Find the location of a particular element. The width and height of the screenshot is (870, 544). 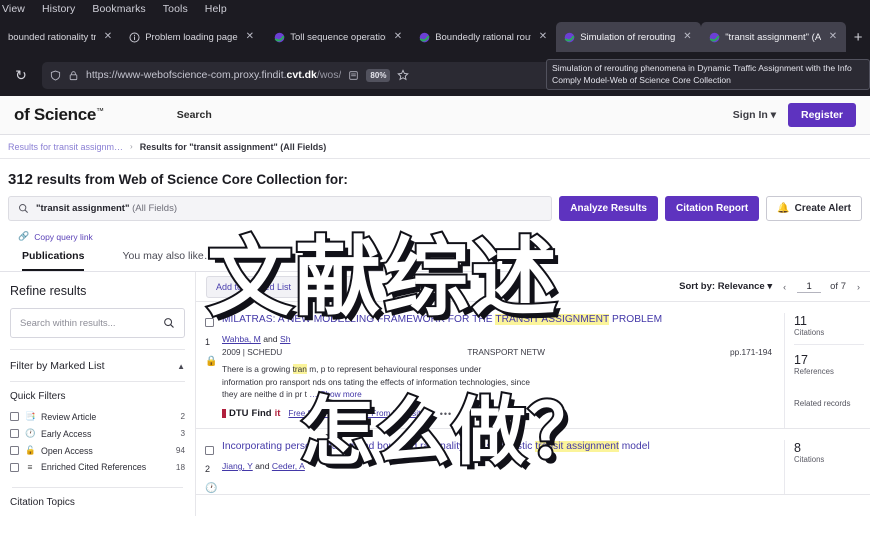

quick-filter-enriched-cited-references: ≡ Enriched Cited References 18 is located at coordinates (97, 467).